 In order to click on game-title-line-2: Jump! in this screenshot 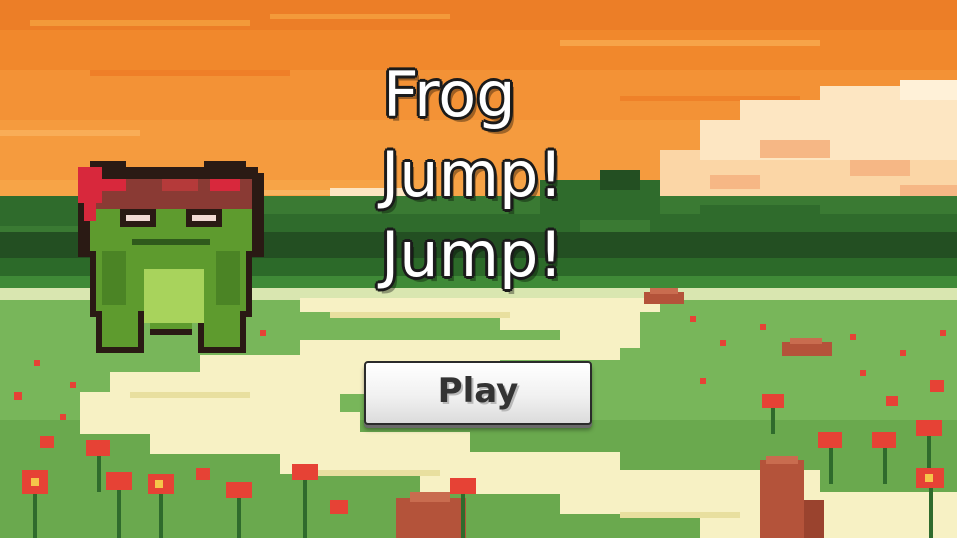, I will do `click(472, 174)`.